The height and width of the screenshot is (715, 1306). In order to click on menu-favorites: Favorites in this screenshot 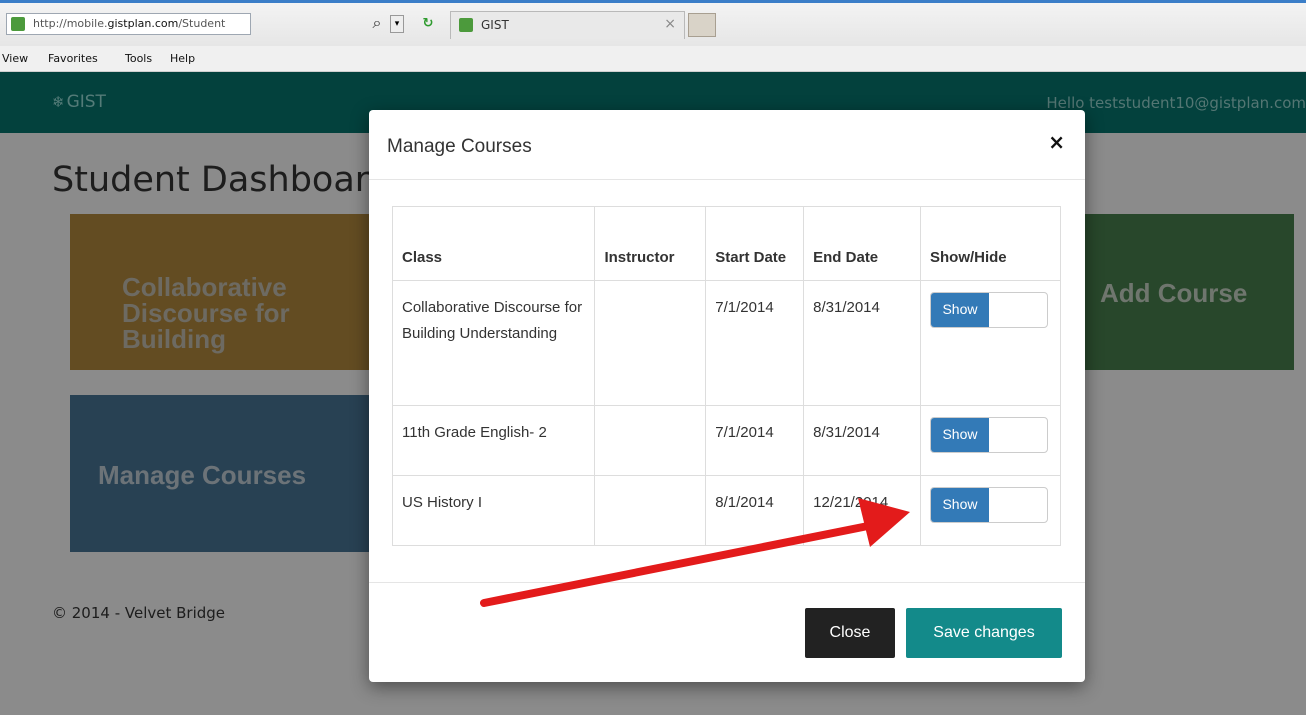, I will do `click(73, 58)`.